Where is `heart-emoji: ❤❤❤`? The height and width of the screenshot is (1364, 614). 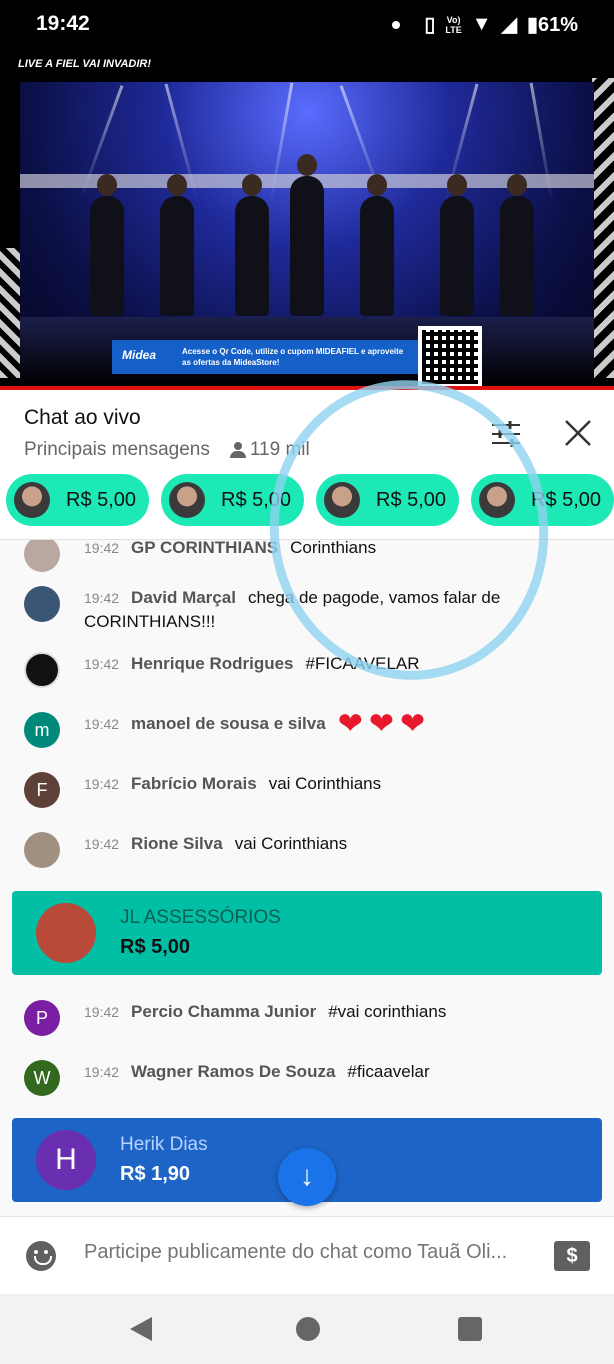
heart-emoji: ❤❤❤ is located at coordinates (384, 724).